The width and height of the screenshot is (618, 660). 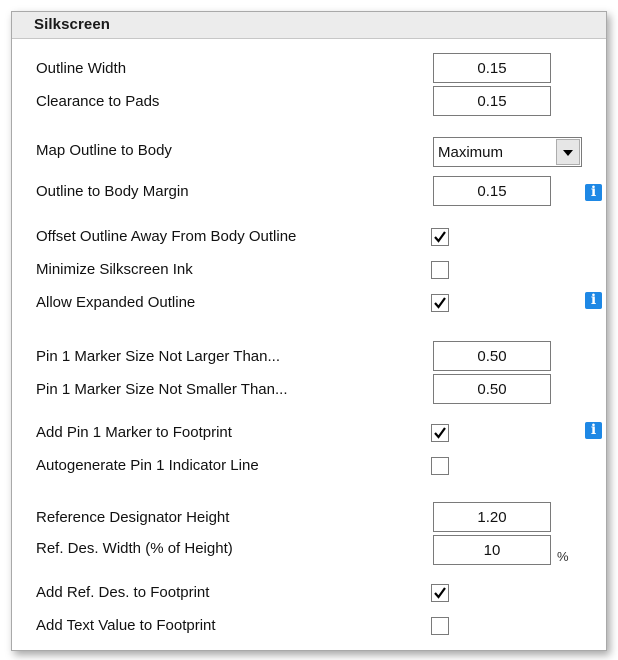 What do you see at coordinates (507, 152) in the screenshot?
I see `map-outline-to-body-select: Maximum` at bounding box center [507, 152].